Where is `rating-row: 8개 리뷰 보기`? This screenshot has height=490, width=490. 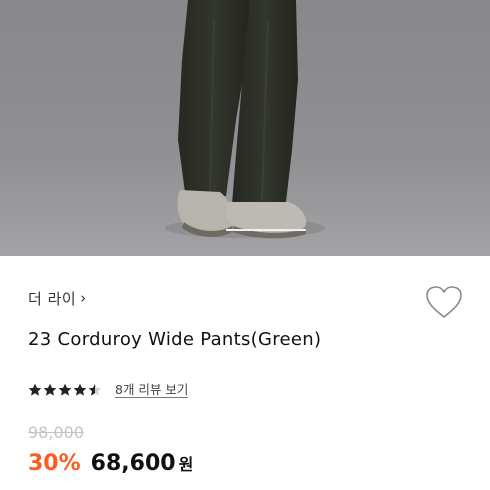
rating-row: 8개 리뷰 보기 is located at coordinates (108, 390).